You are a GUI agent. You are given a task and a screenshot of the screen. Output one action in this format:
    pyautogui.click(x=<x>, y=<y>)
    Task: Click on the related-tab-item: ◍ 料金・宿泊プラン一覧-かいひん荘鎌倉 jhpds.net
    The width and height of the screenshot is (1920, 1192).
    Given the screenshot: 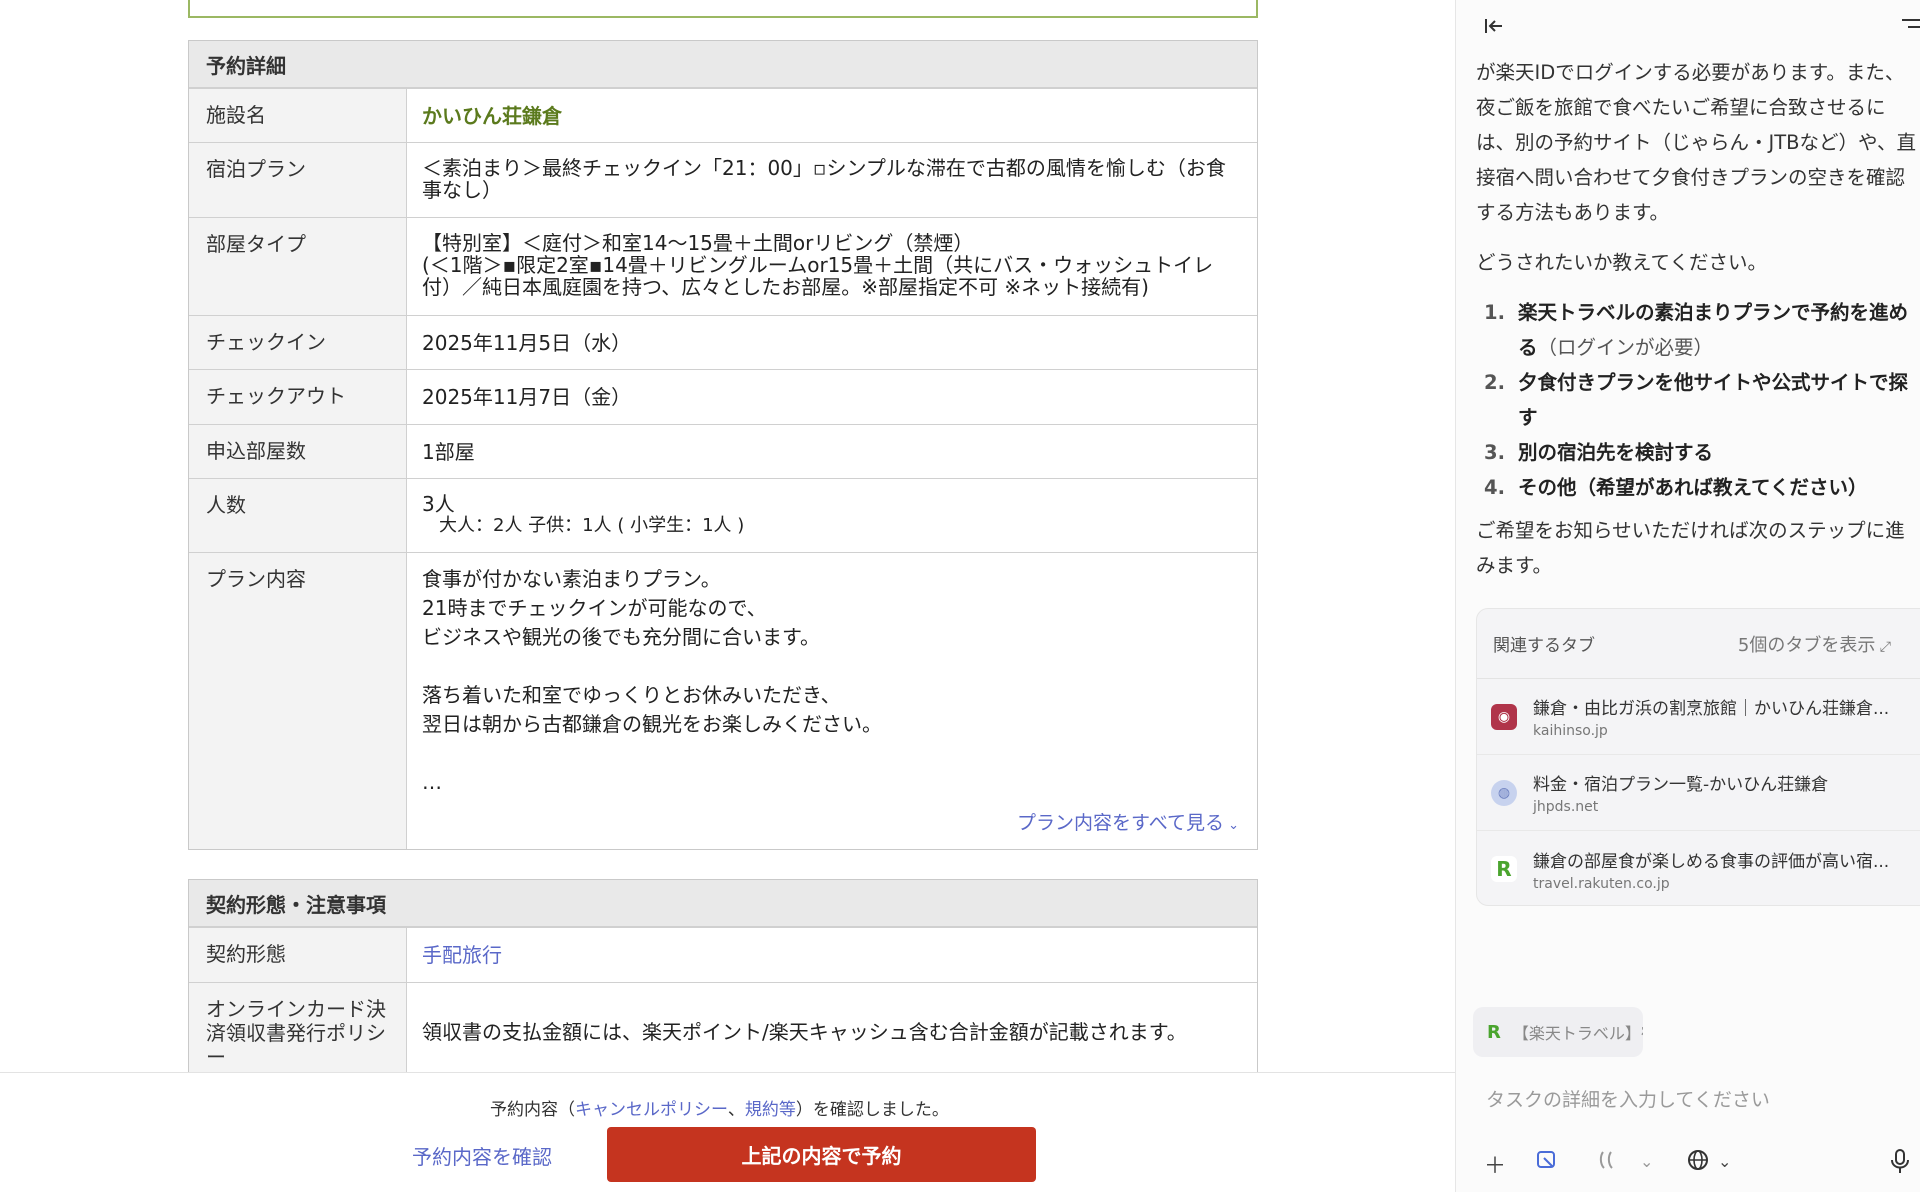 What is the action you would take?
    pyautogui.click(x=1698, y=793)
    